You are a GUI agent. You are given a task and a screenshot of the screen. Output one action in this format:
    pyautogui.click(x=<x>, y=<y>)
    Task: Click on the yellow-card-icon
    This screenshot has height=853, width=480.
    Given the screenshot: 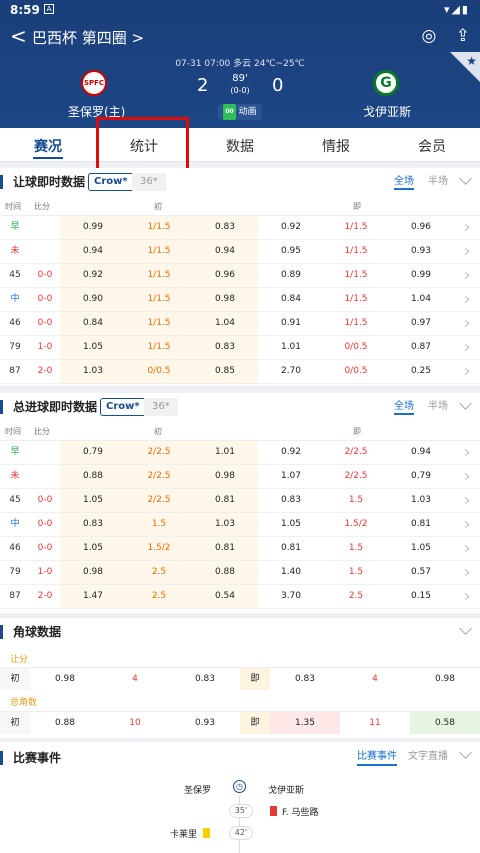 What is the action you would take?
    pyautogui.click(x=206, y=833)
    